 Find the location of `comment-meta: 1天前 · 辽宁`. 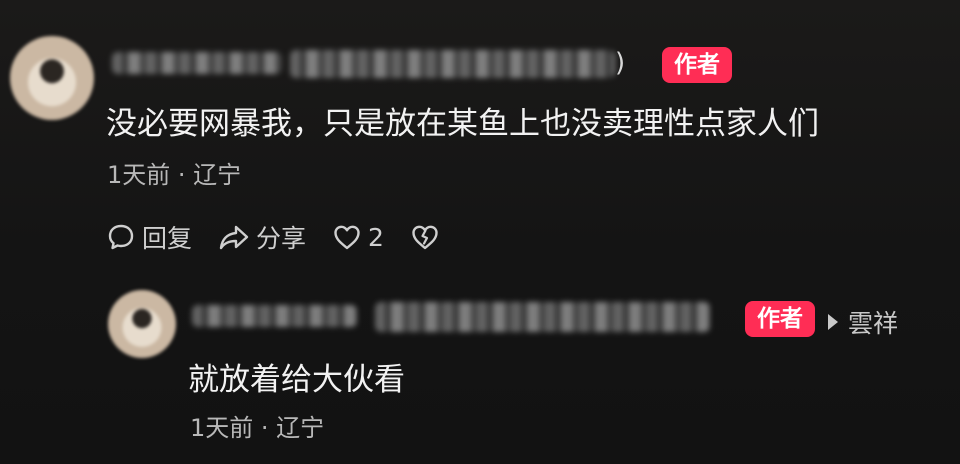

comment-meta: 1天前 · 辽宁 is located at coordinates (174, 175).